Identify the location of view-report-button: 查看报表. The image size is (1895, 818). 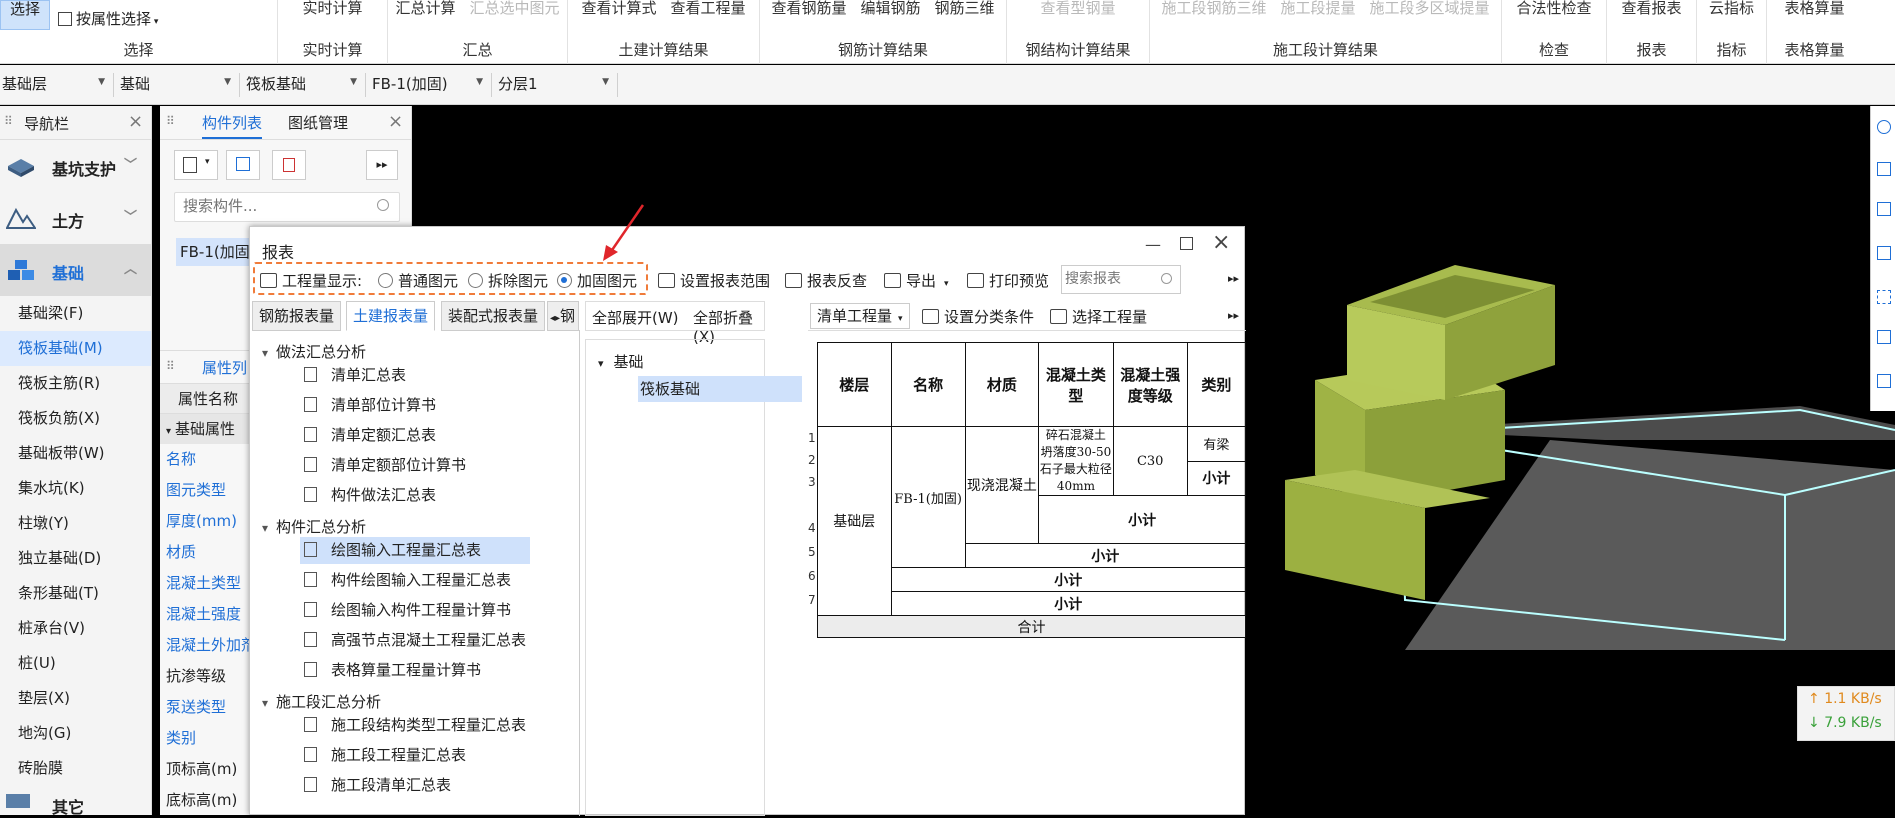
(1651, 8).